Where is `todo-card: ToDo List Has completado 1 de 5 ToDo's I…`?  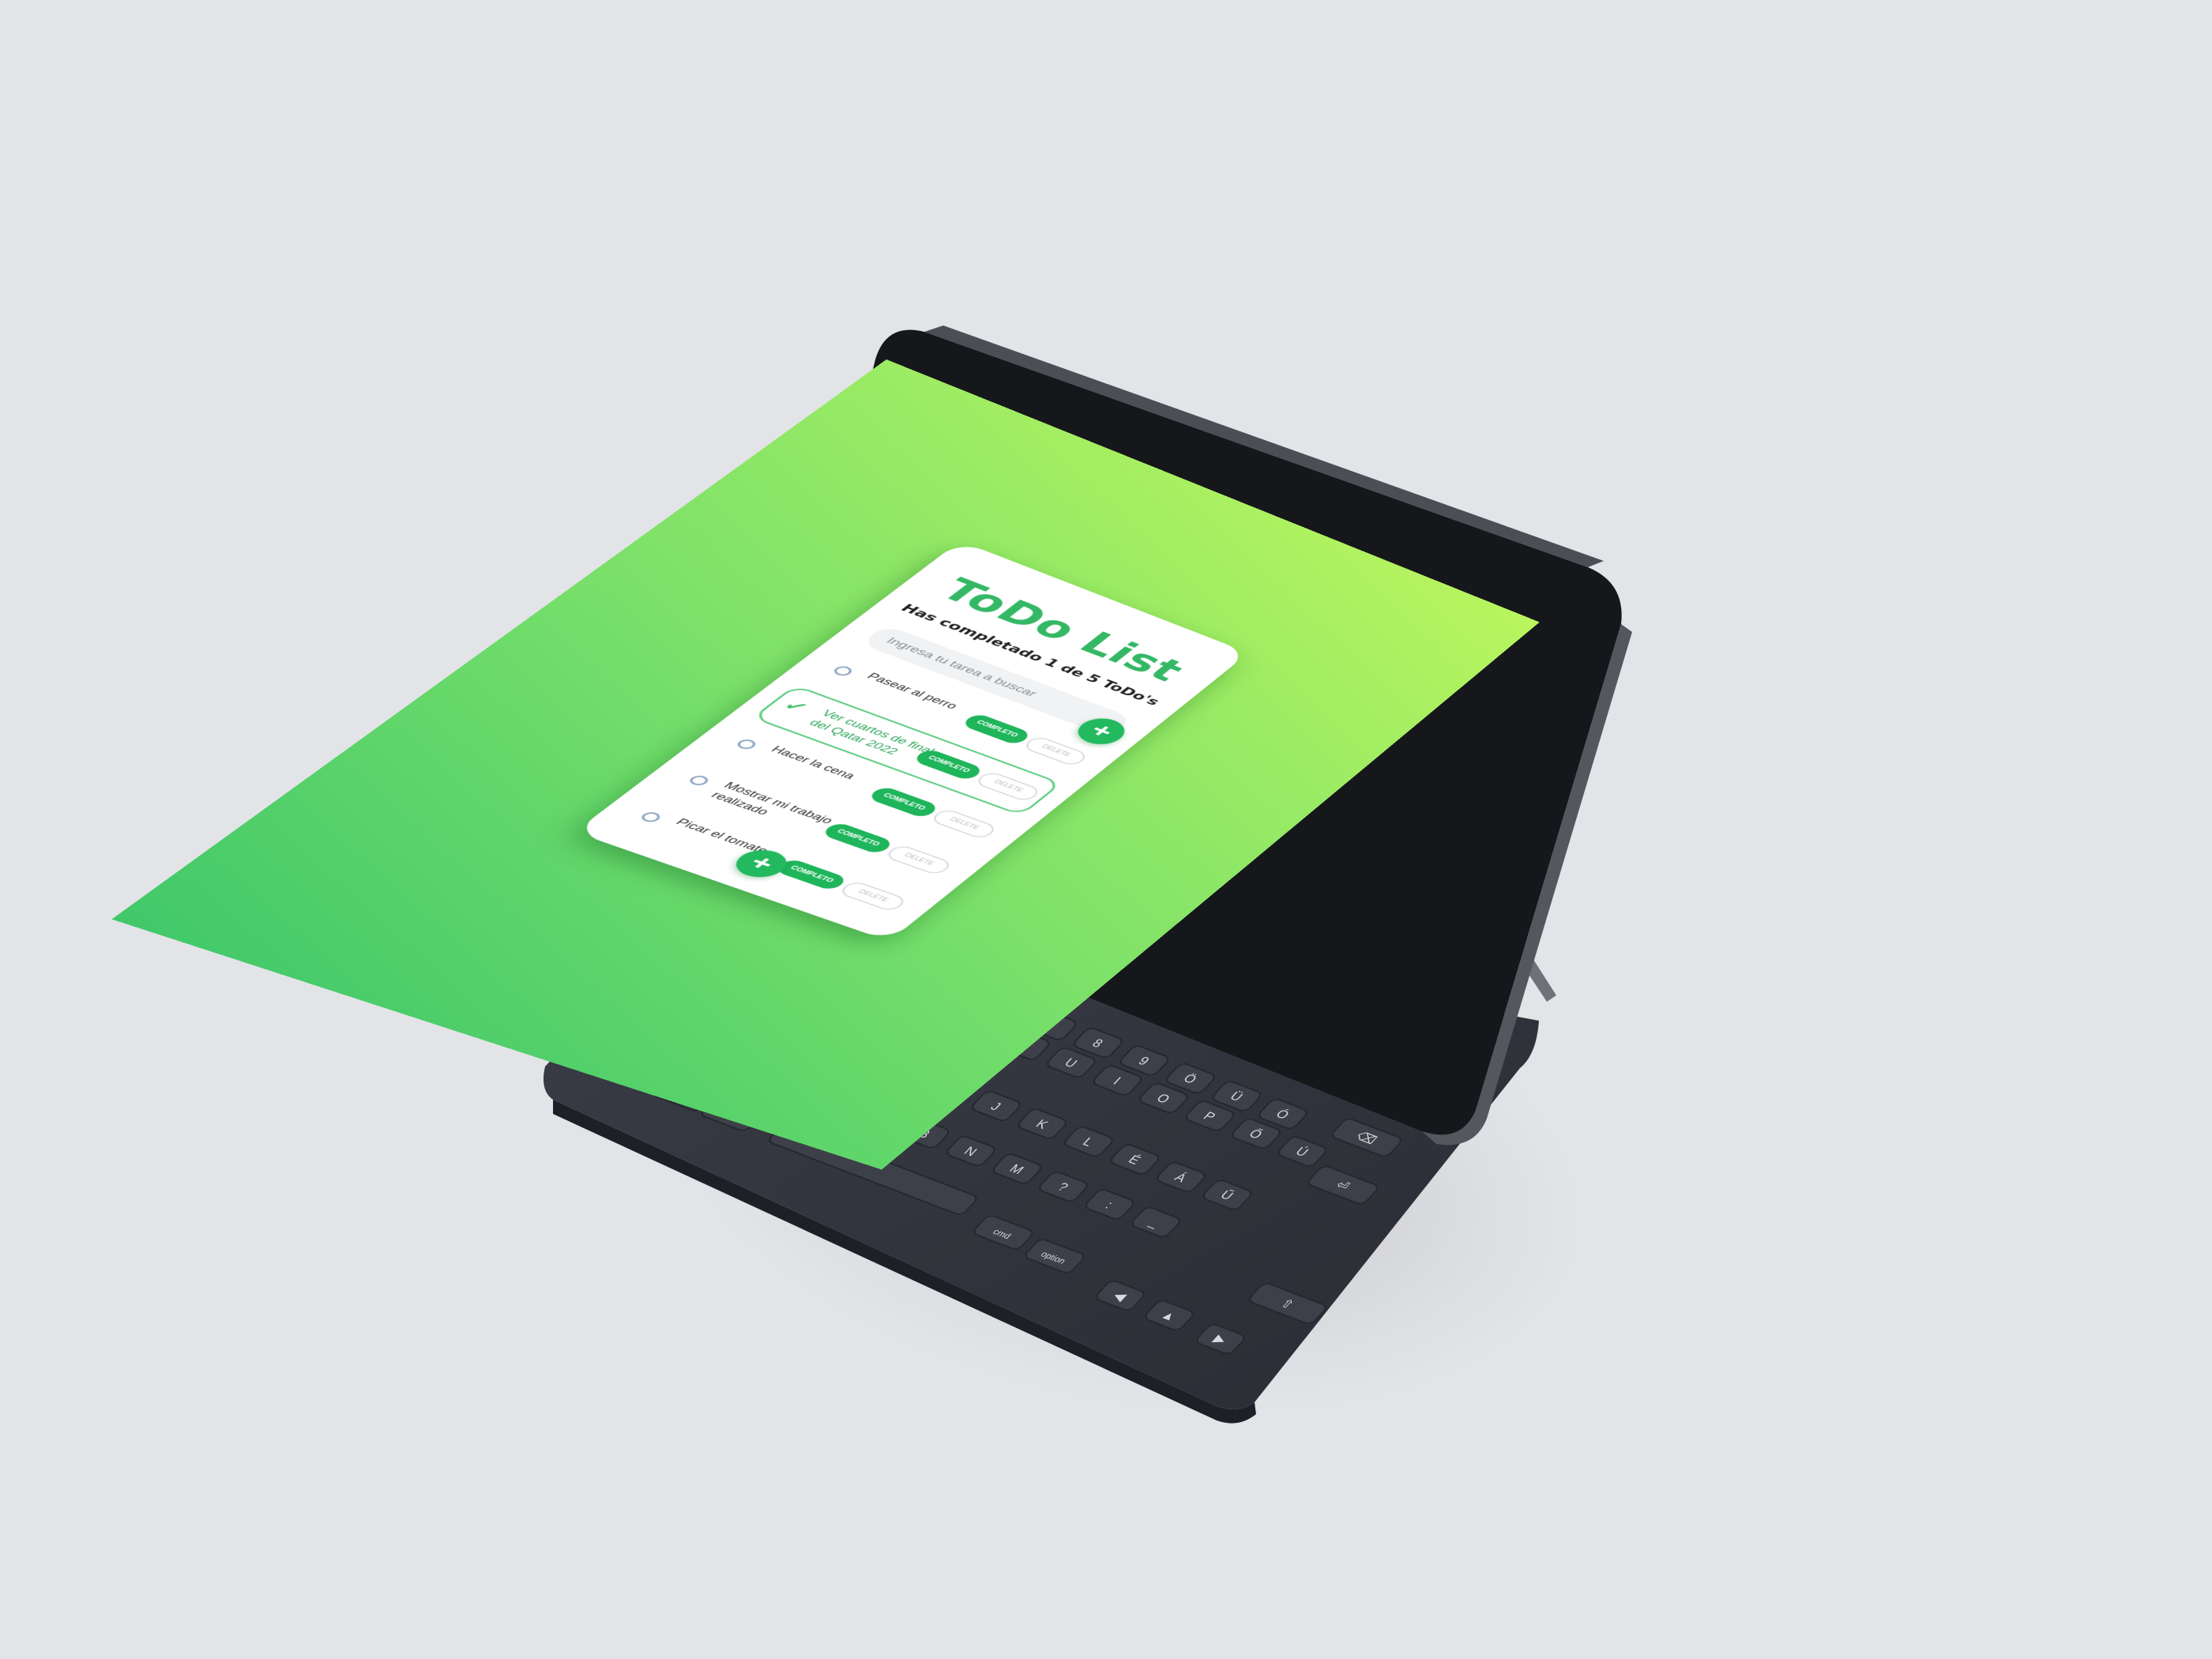 todo-card: ToDo List Has completado 1 de 5 ToDo's I… is located at coordinates (912, 741).